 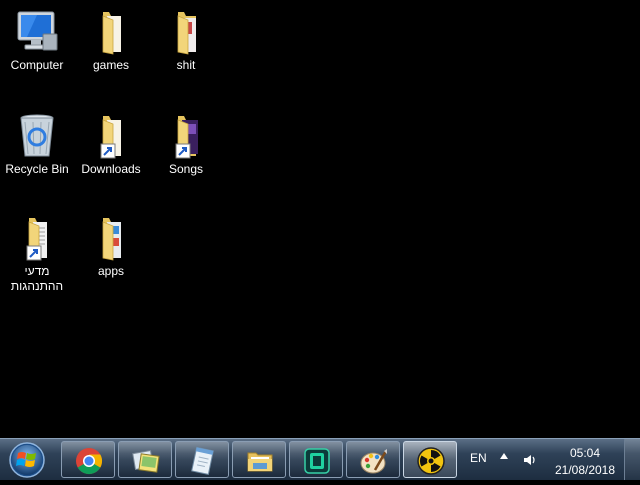 I want to click on desktop-icon-songs: Songs, so click(x=186, y=144).